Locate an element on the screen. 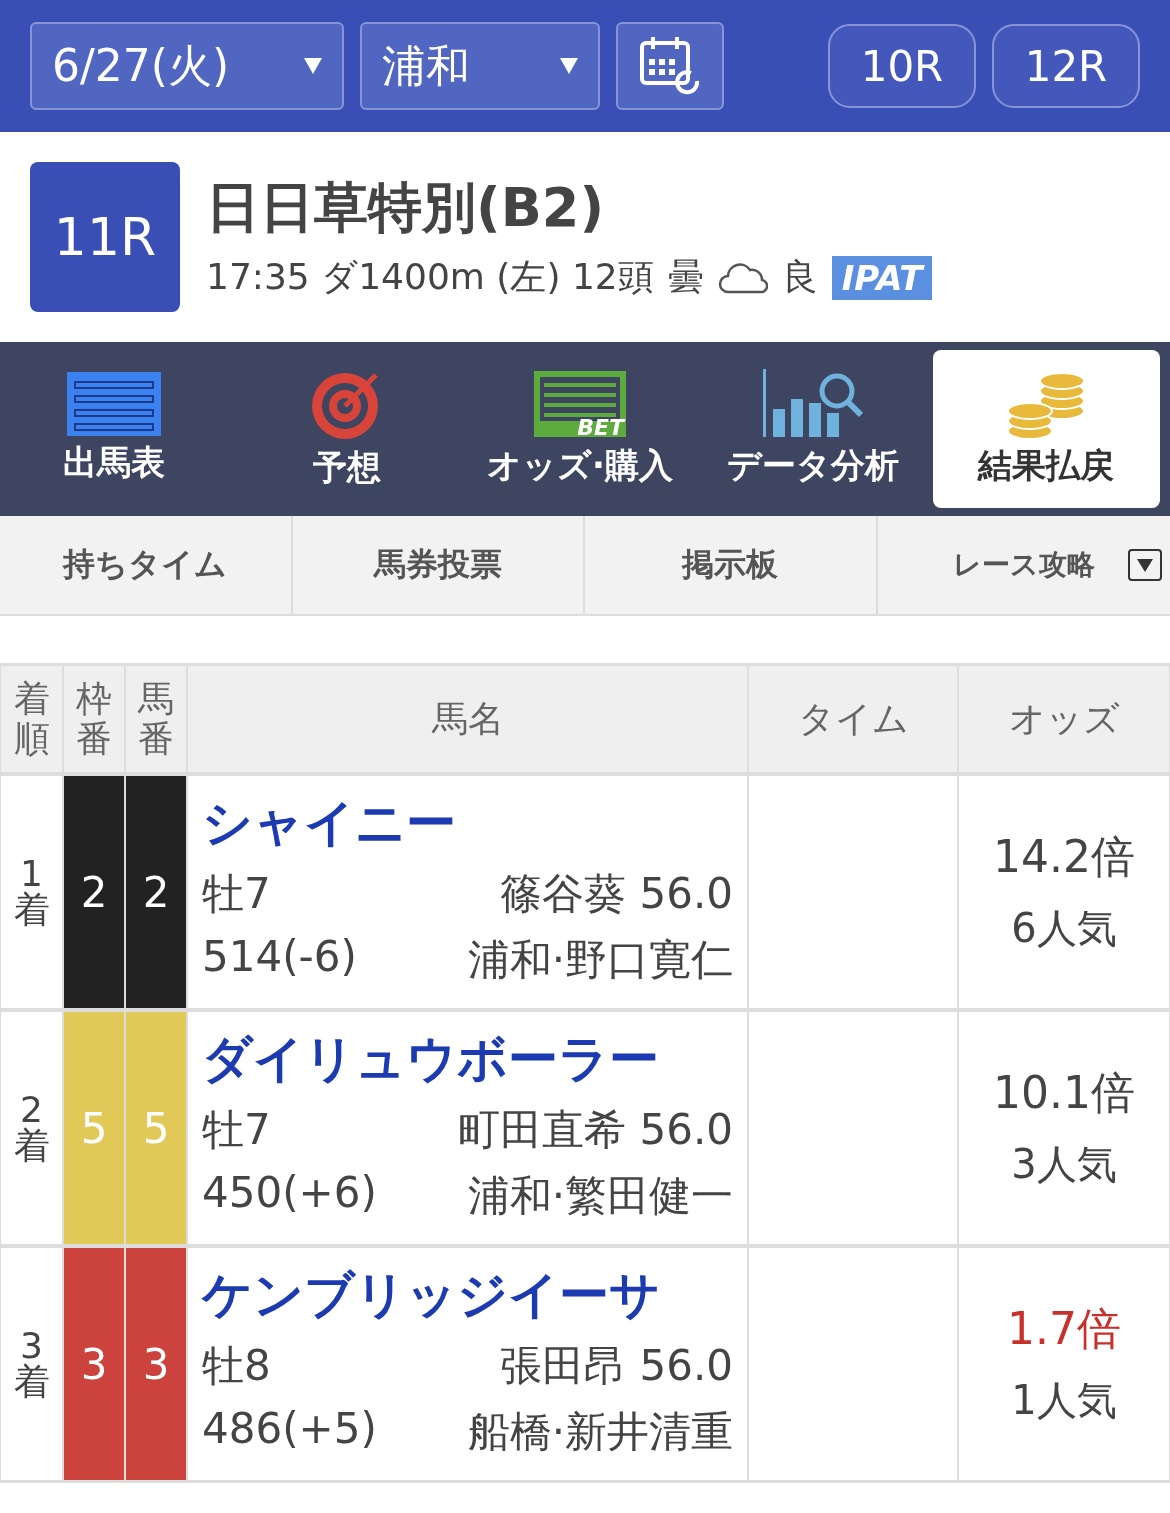 This screenshot has width=1170, height=1513. column-header: 馬番 is located at coordinates (156, 719).